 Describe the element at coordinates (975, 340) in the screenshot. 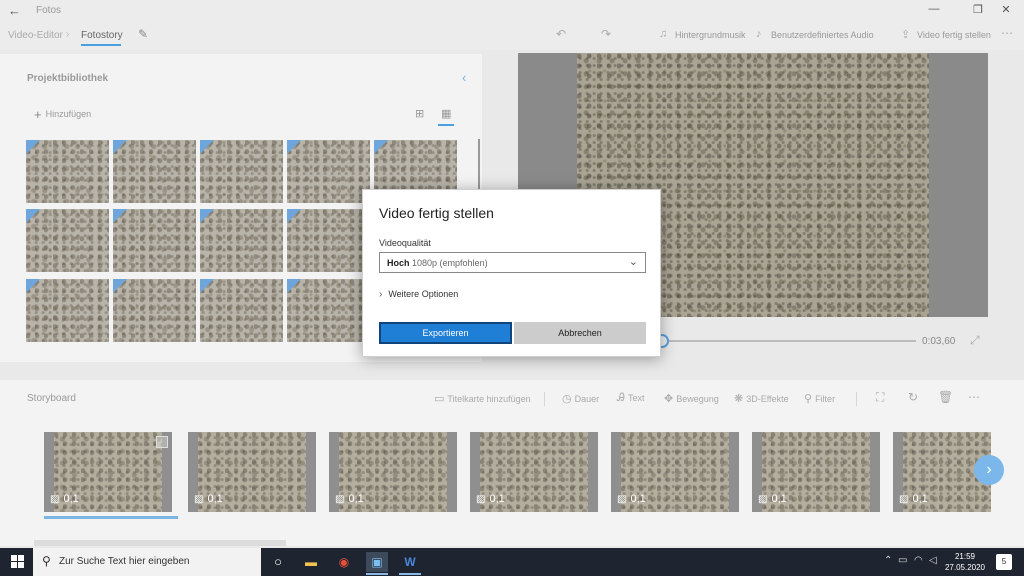

I see `fullscreen-expand-icon: ⤢` at that location.